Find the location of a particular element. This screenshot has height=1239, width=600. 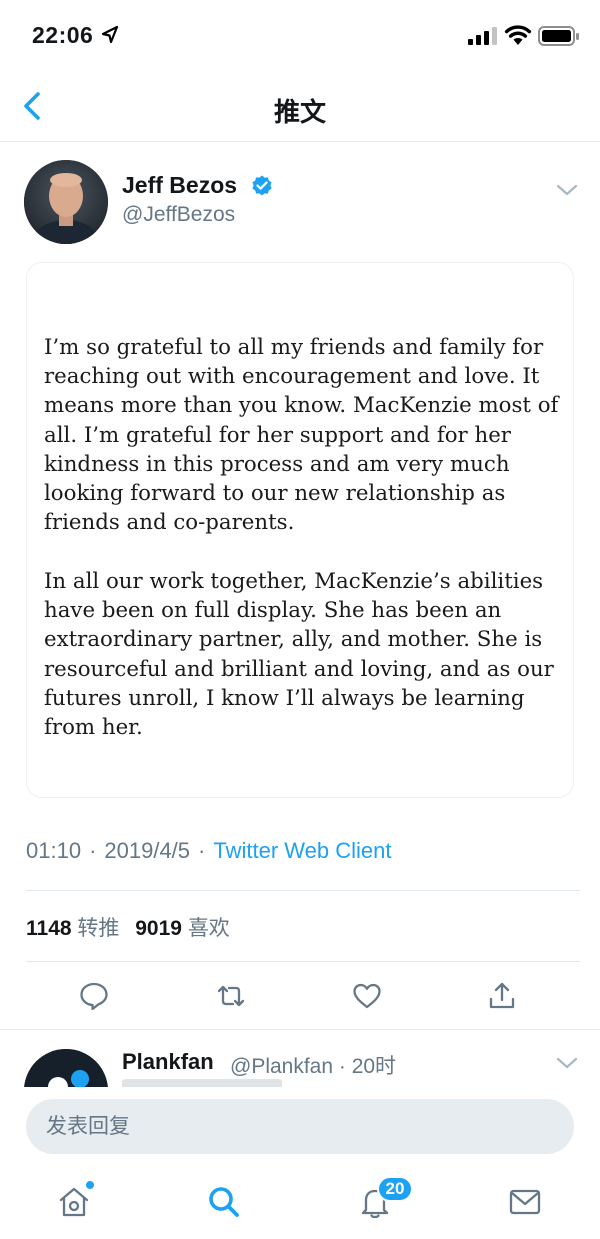

reply-avatar-logo-icon is located at coordinates (66, 1068).